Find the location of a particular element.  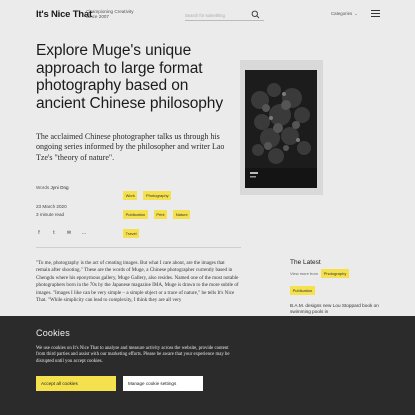

search-bar is located at coordinates (224, 15).